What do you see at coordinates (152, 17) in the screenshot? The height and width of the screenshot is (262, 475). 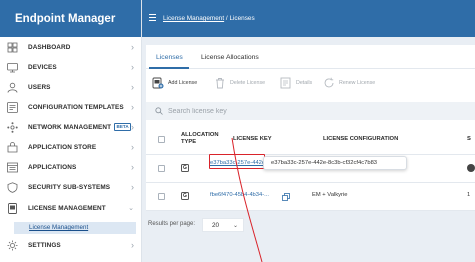 I see `menu-icon` at bounding box center [152, 17].